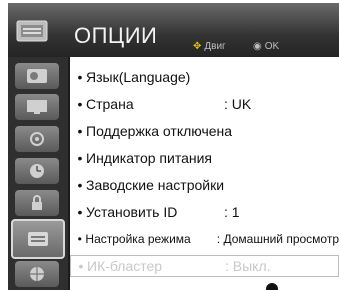 This screenshot has width=339, height=290. I want to click on pointer-cursor, so click(272, 286).